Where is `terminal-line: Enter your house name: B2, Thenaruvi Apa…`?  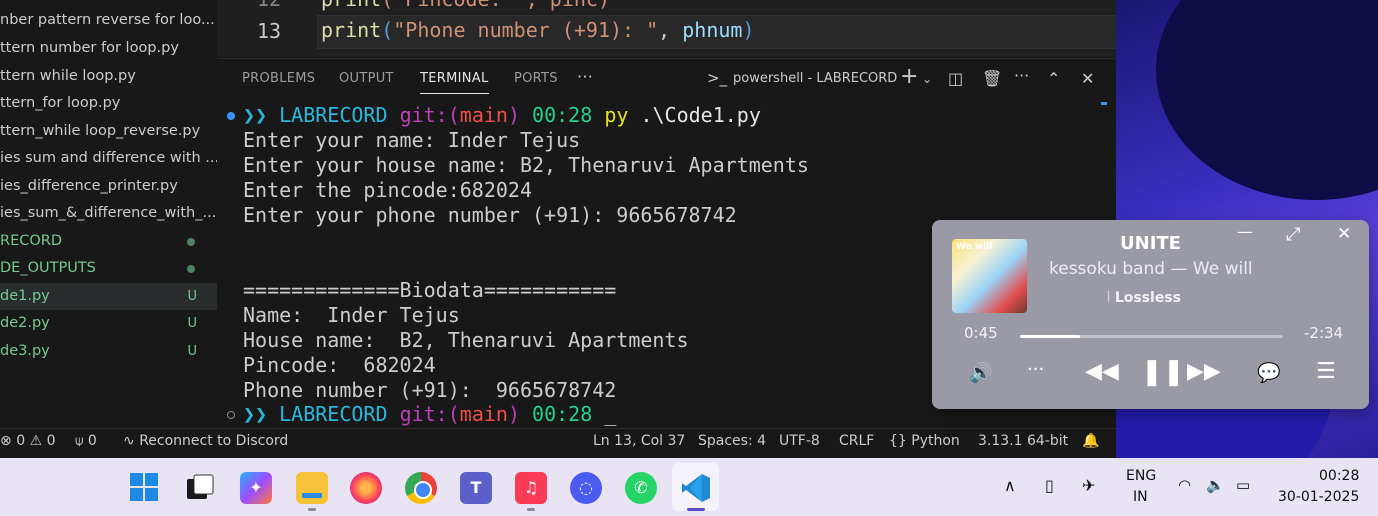 terminal-line: Enter your house name: B2, Thenaruvi Apa… is located at coordinates (526, 165).